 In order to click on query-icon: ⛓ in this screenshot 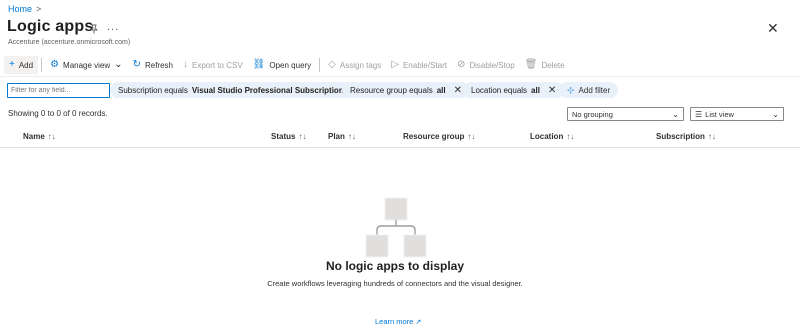, I will do `click(259, 64)`.